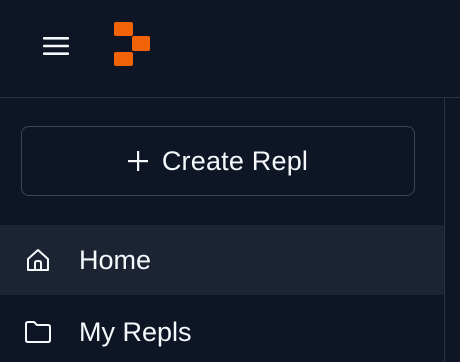  I want to click on sidebar-item-label: Home, so click(115, 259).